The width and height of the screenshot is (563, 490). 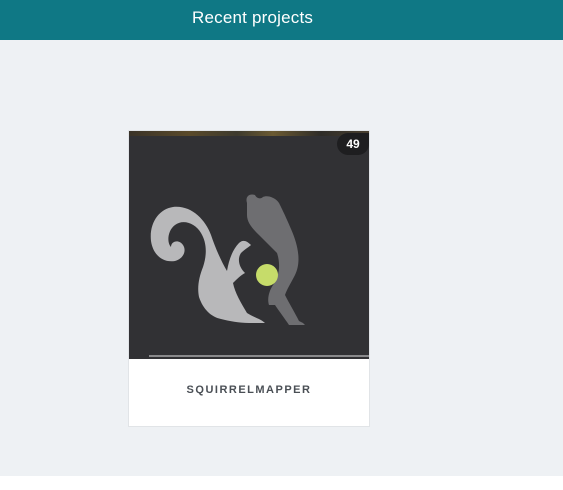 What do you see at coordinates (275, 259) in the screenshot?
I see `squirrel-dark-shape` at bounding box center [275, 259].